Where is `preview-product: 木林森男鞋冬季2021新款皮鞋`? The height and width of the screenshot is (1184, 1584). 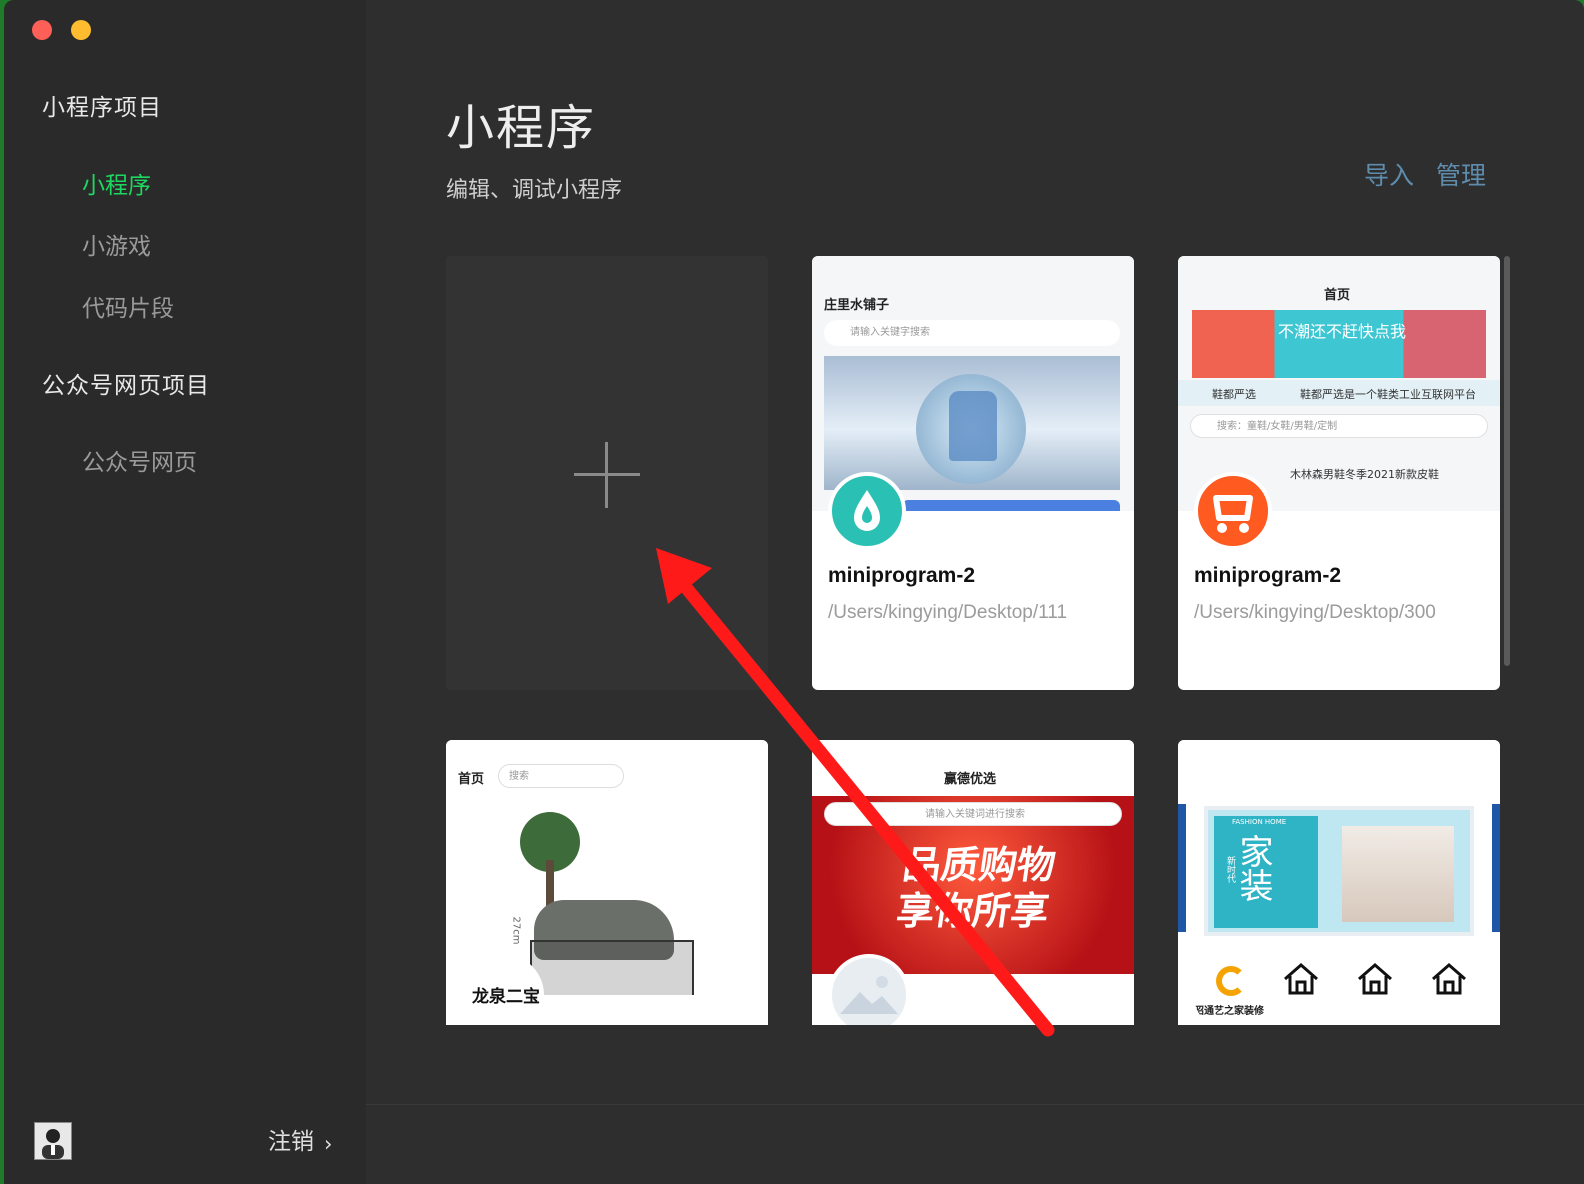 preview-product: 木林森男鞋冬季2021新款皮鞋 is located at coordinates (1364, 474).